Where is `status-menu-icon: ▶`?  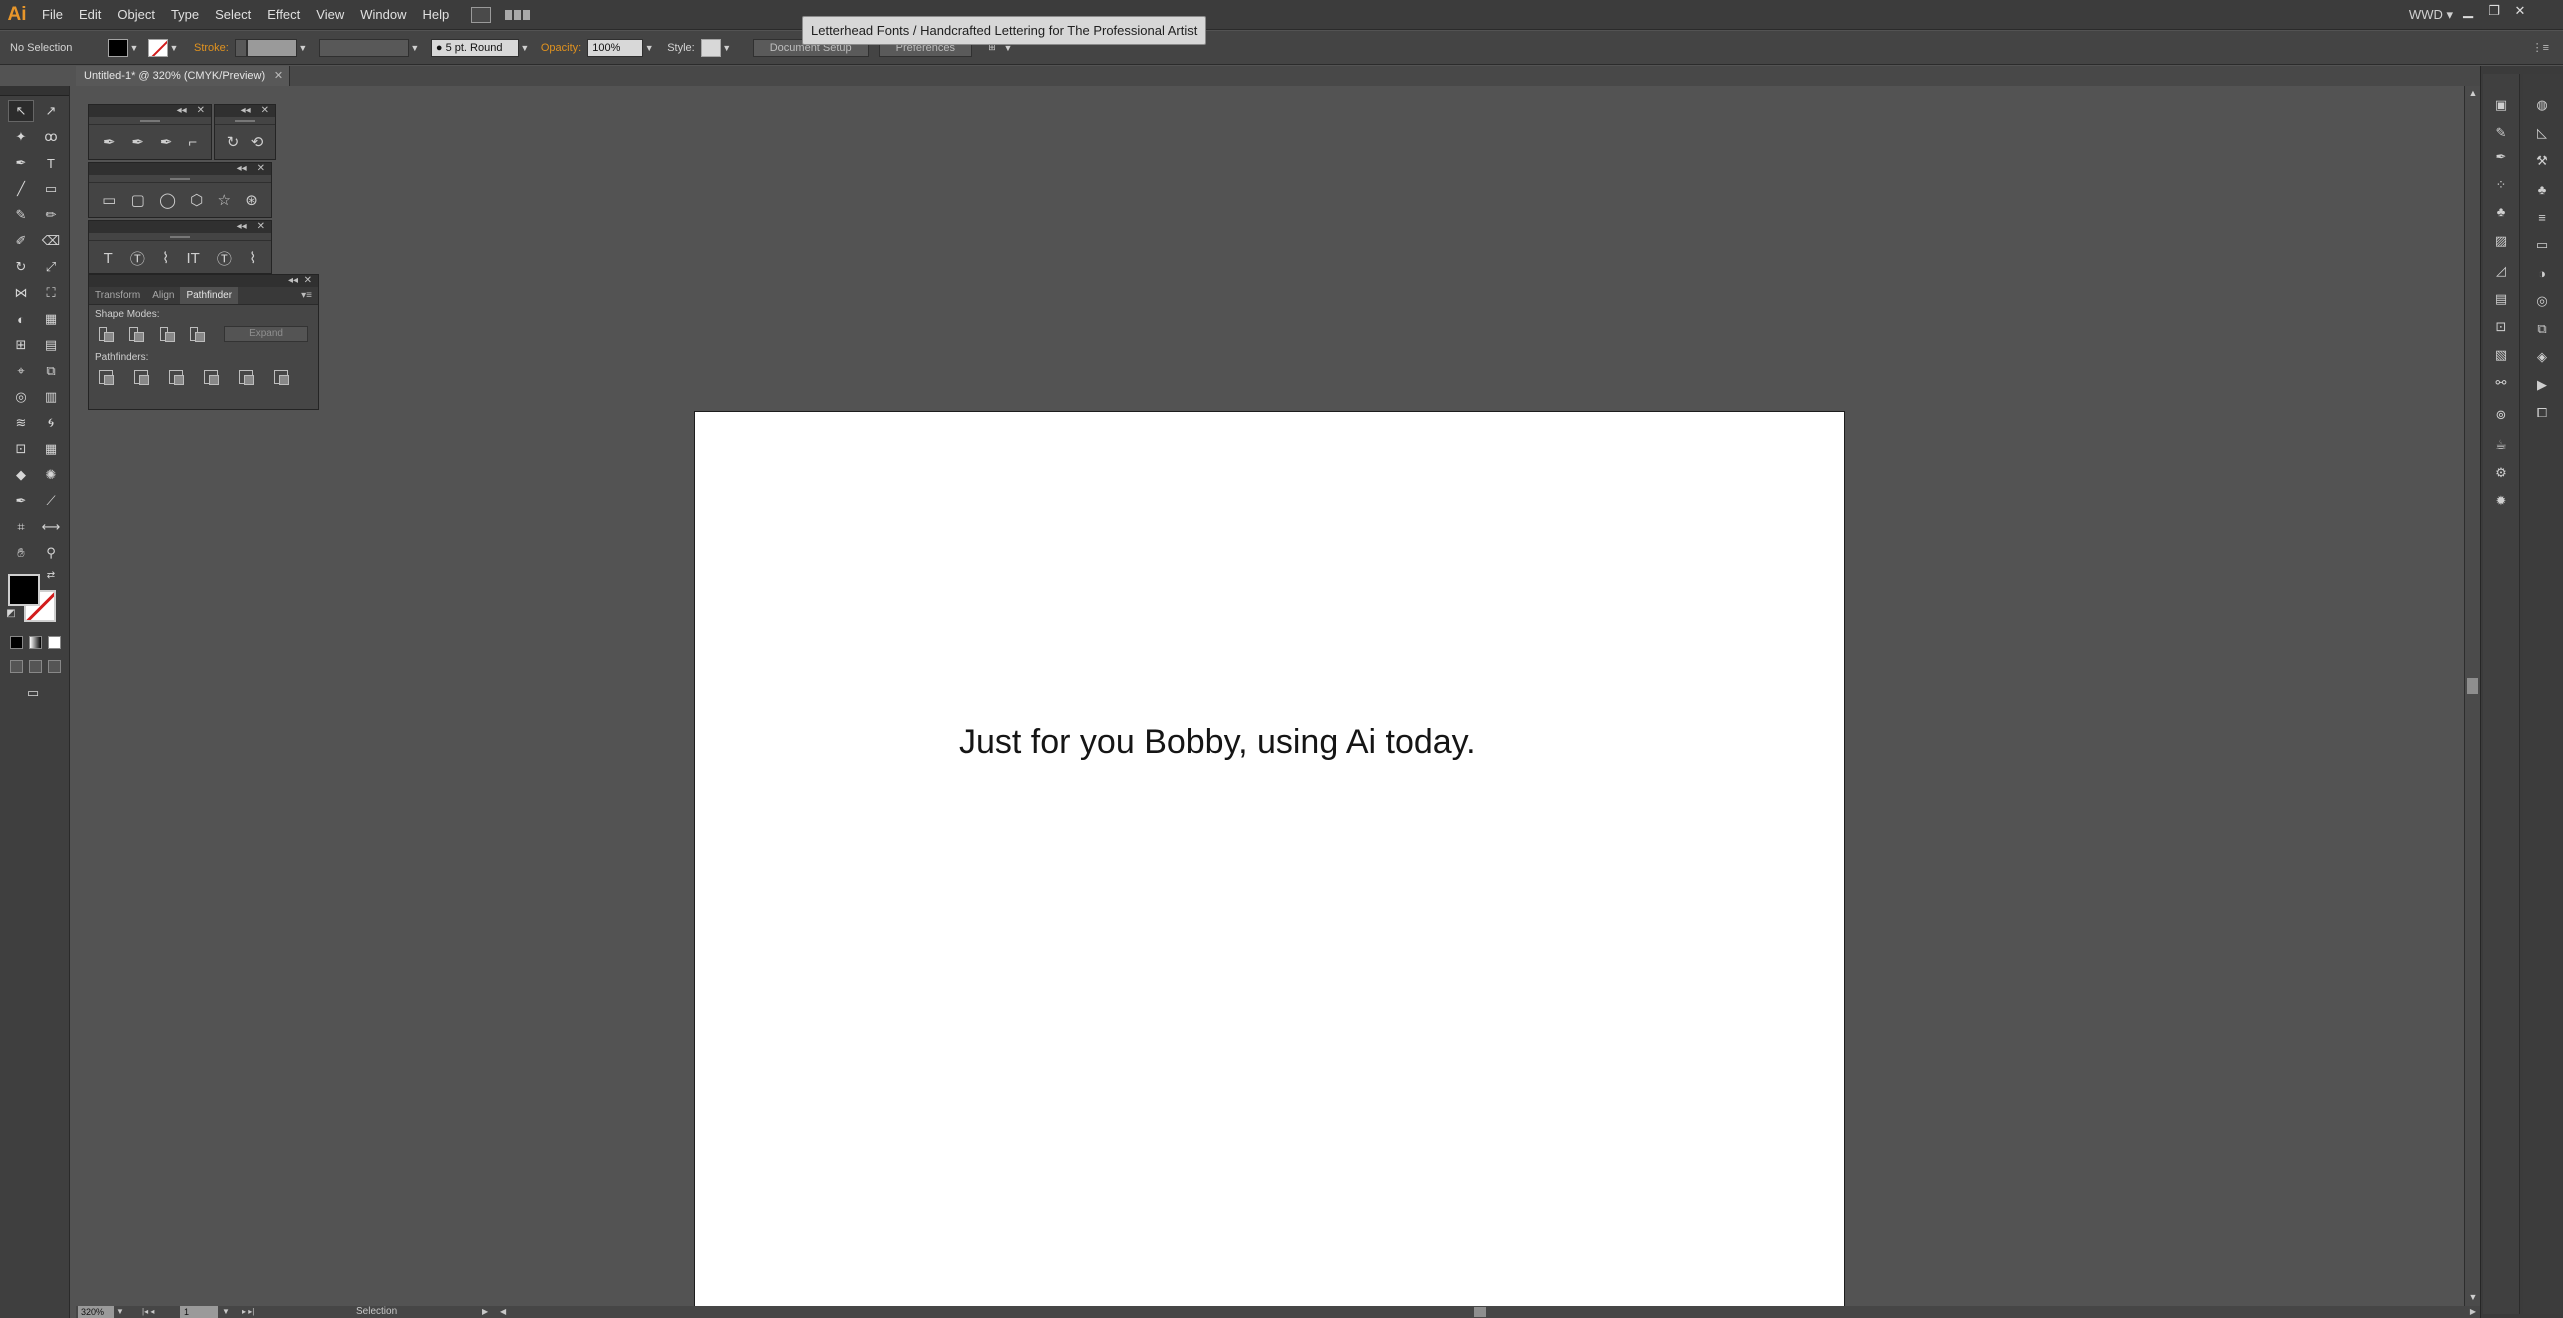 status-menu-icon: ▶ is located at coordinates (485, 1312).